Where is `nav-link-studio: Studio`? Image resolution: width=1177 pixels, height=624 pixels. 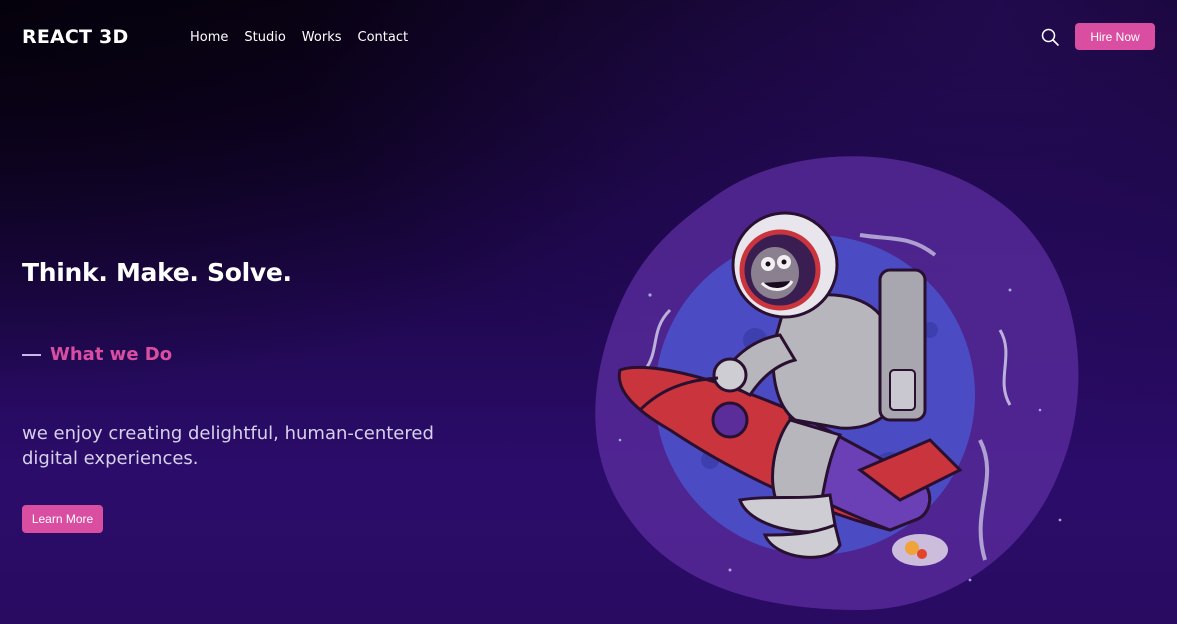 nav-link-studio: Studio is located at coordinates (264, 37).